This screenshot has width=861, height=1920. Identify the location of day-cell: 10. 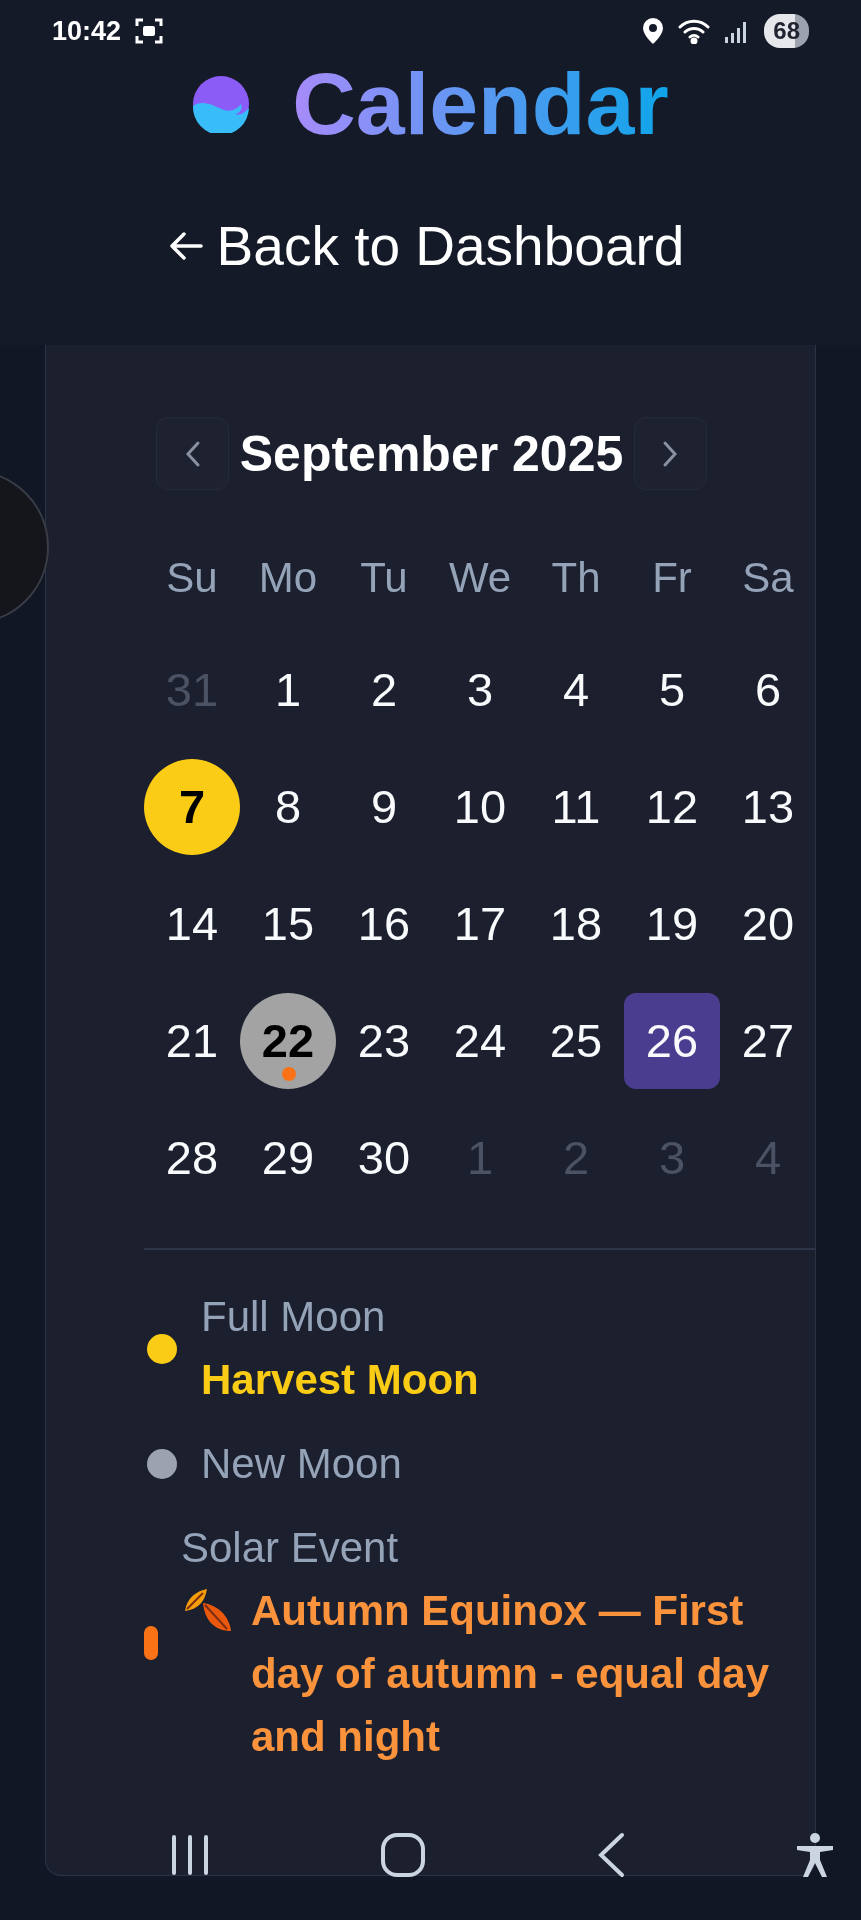
(480, 806).